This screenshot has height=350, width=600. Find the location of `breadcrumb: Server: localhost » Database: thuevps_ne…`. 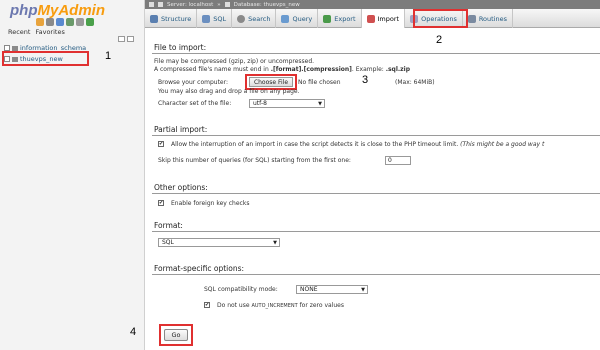

breadcrumb: Server: localhost » Database: thuevps_ne… is located at coordinates (372, 4).